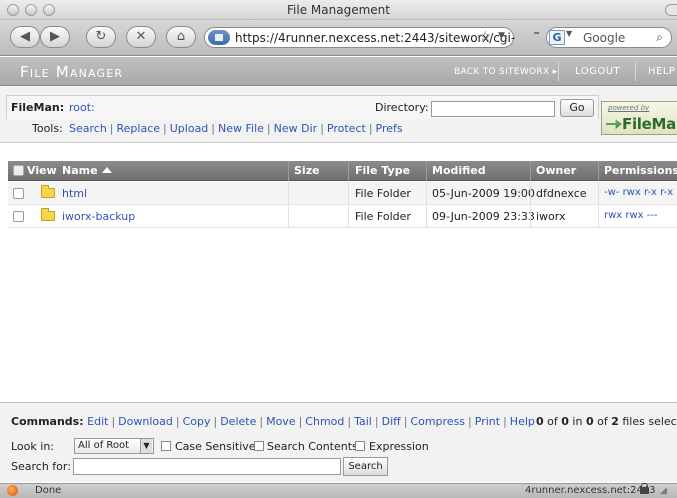  I want to click on toolbar-toggle-button, so click(671, 10).